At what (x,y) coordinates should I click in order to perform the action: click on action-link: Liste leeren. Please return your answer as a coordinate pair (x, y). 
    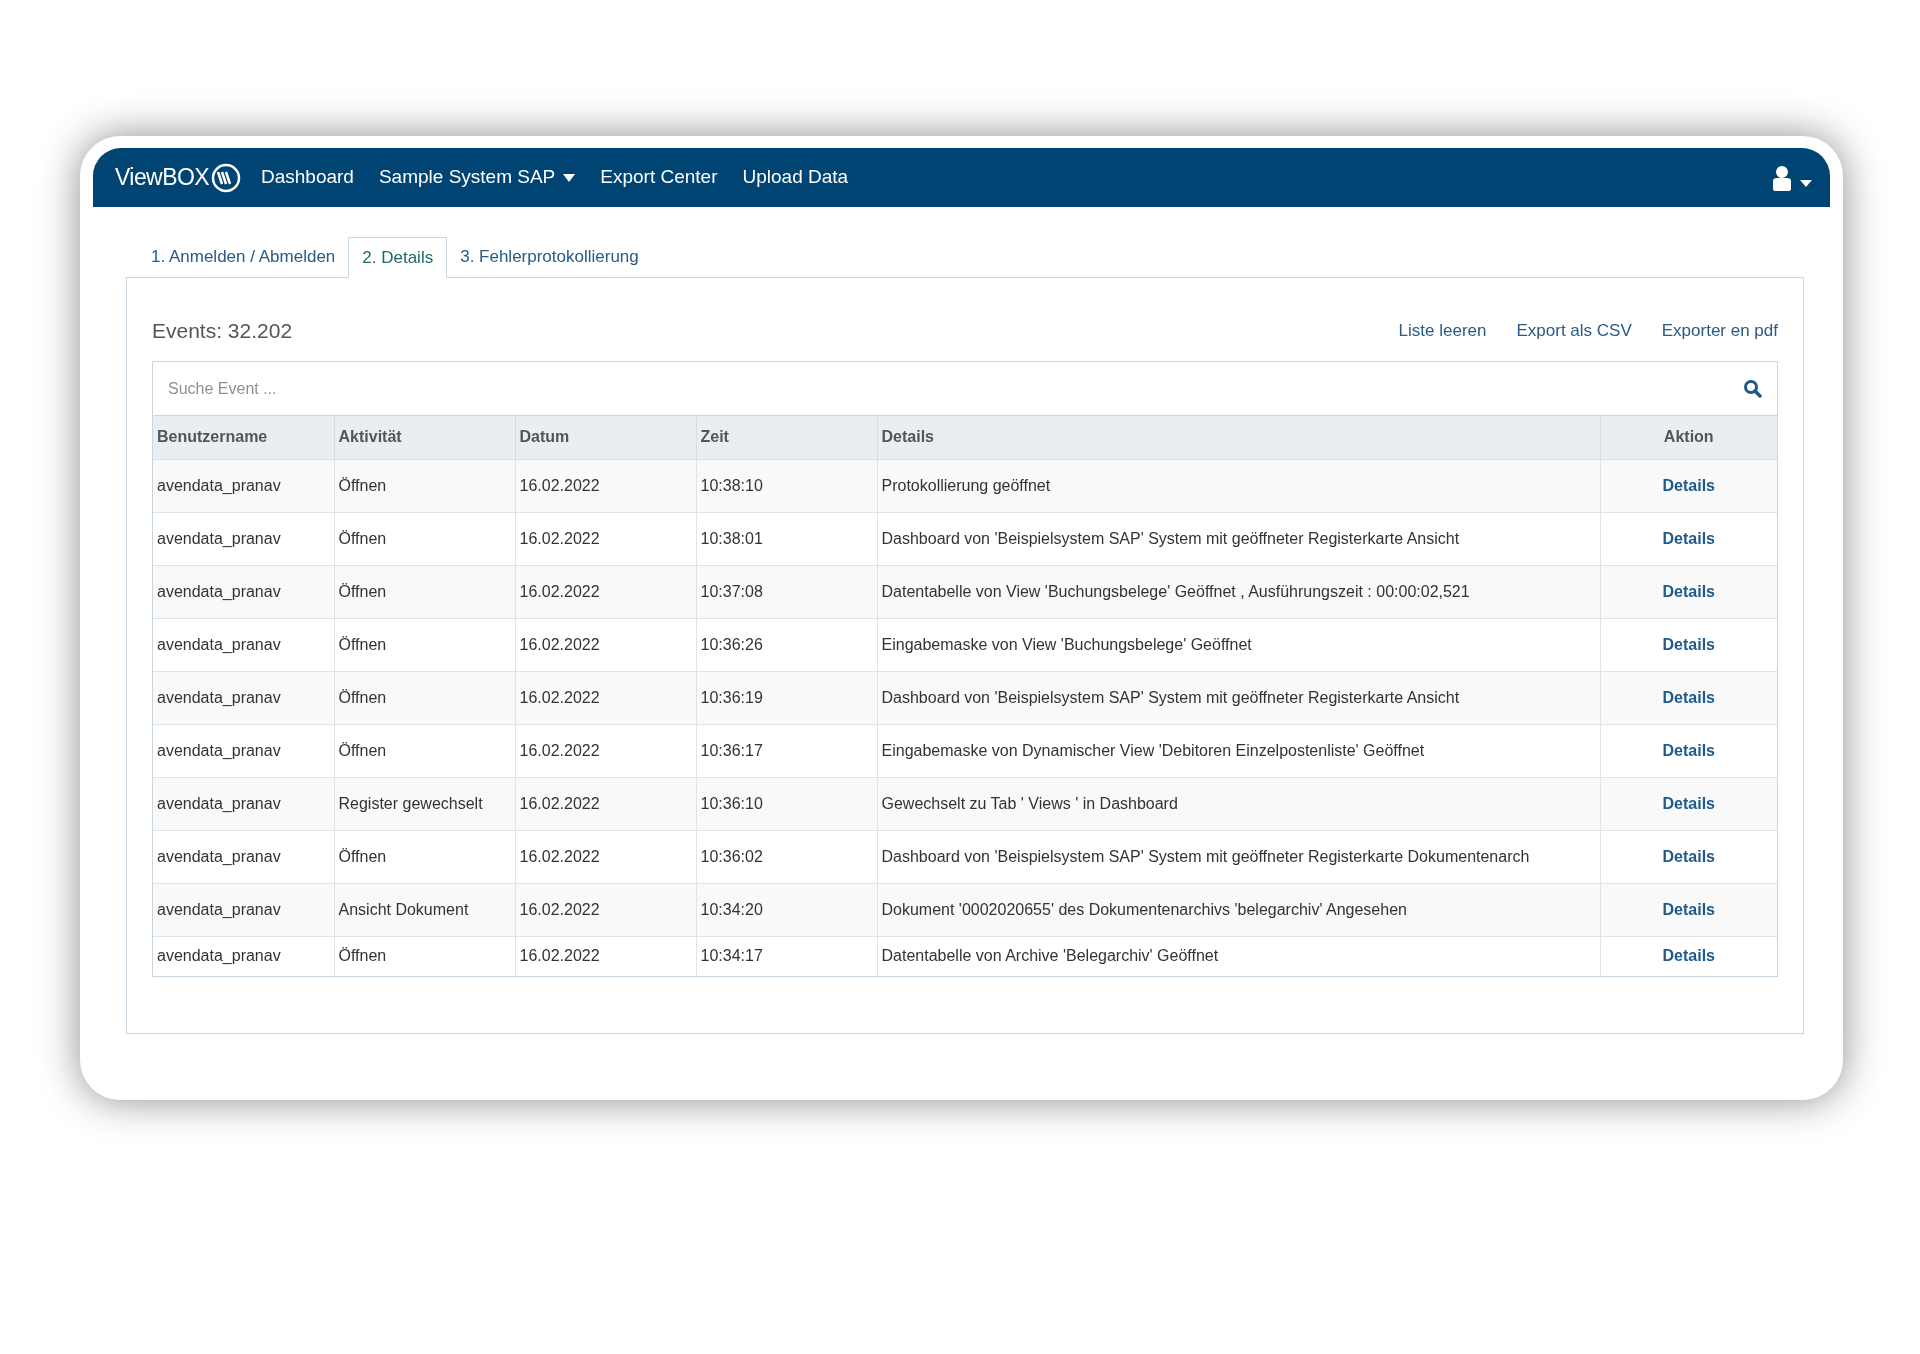
    Looking at the image, I should click on (1442, 331).